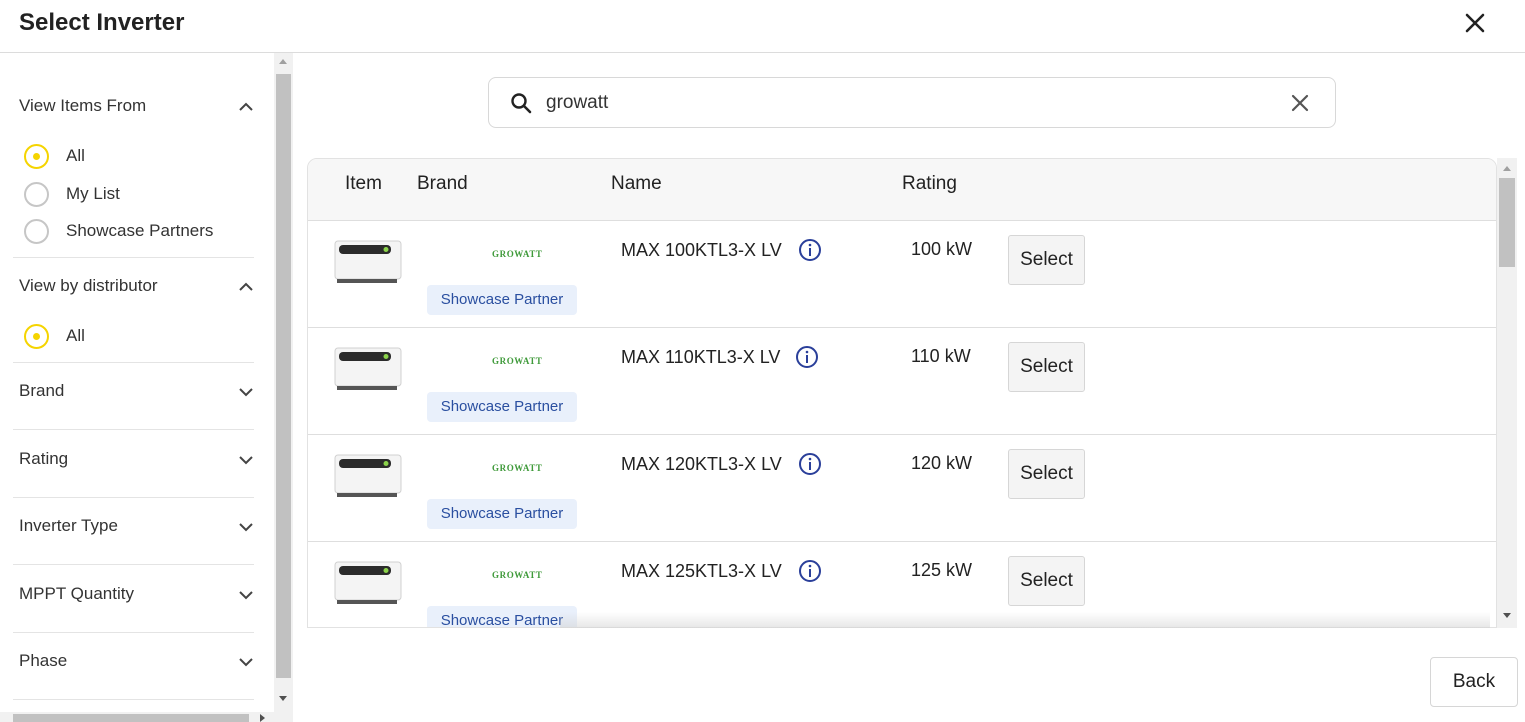  Describe the element at coordinates (76, 593) in the screenshot. I see `filter-section-label: MPPT Quantity` at that location.